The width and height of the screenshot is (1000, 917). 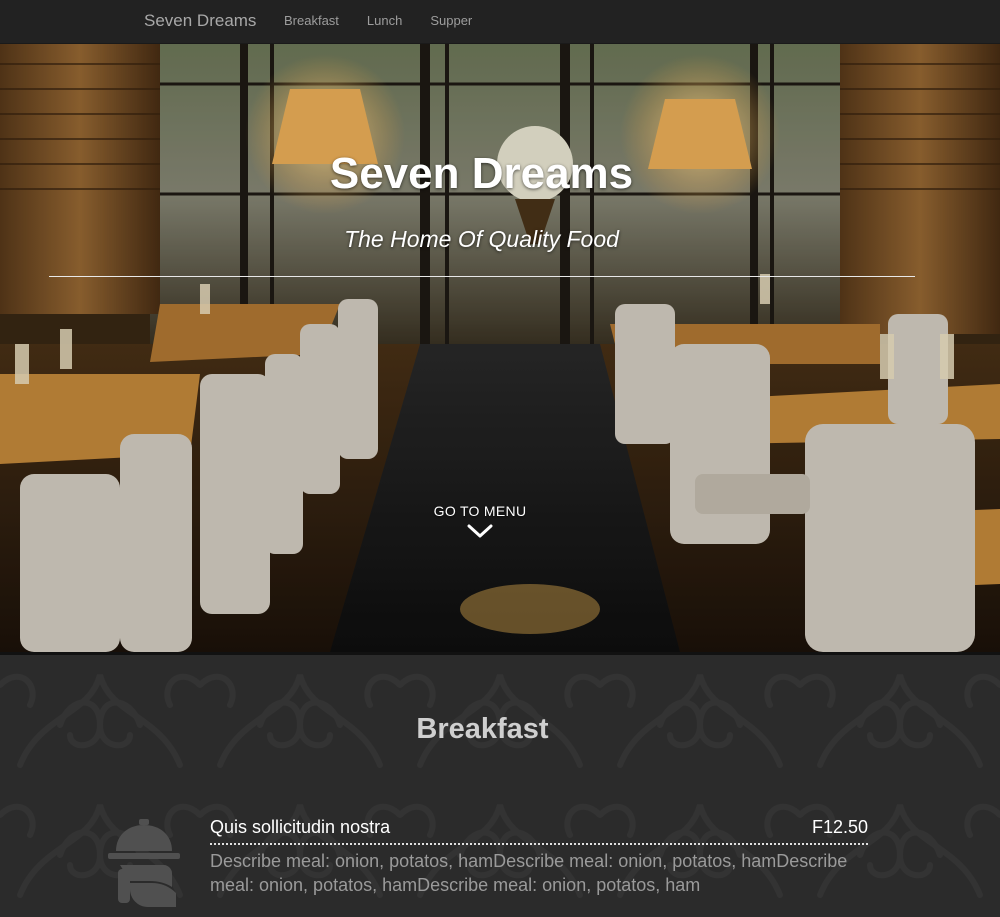 What do you see at coordinates (482, 729) in the screenshot?
I see `section-title: Breakfast` at bounding box center [482, 729].